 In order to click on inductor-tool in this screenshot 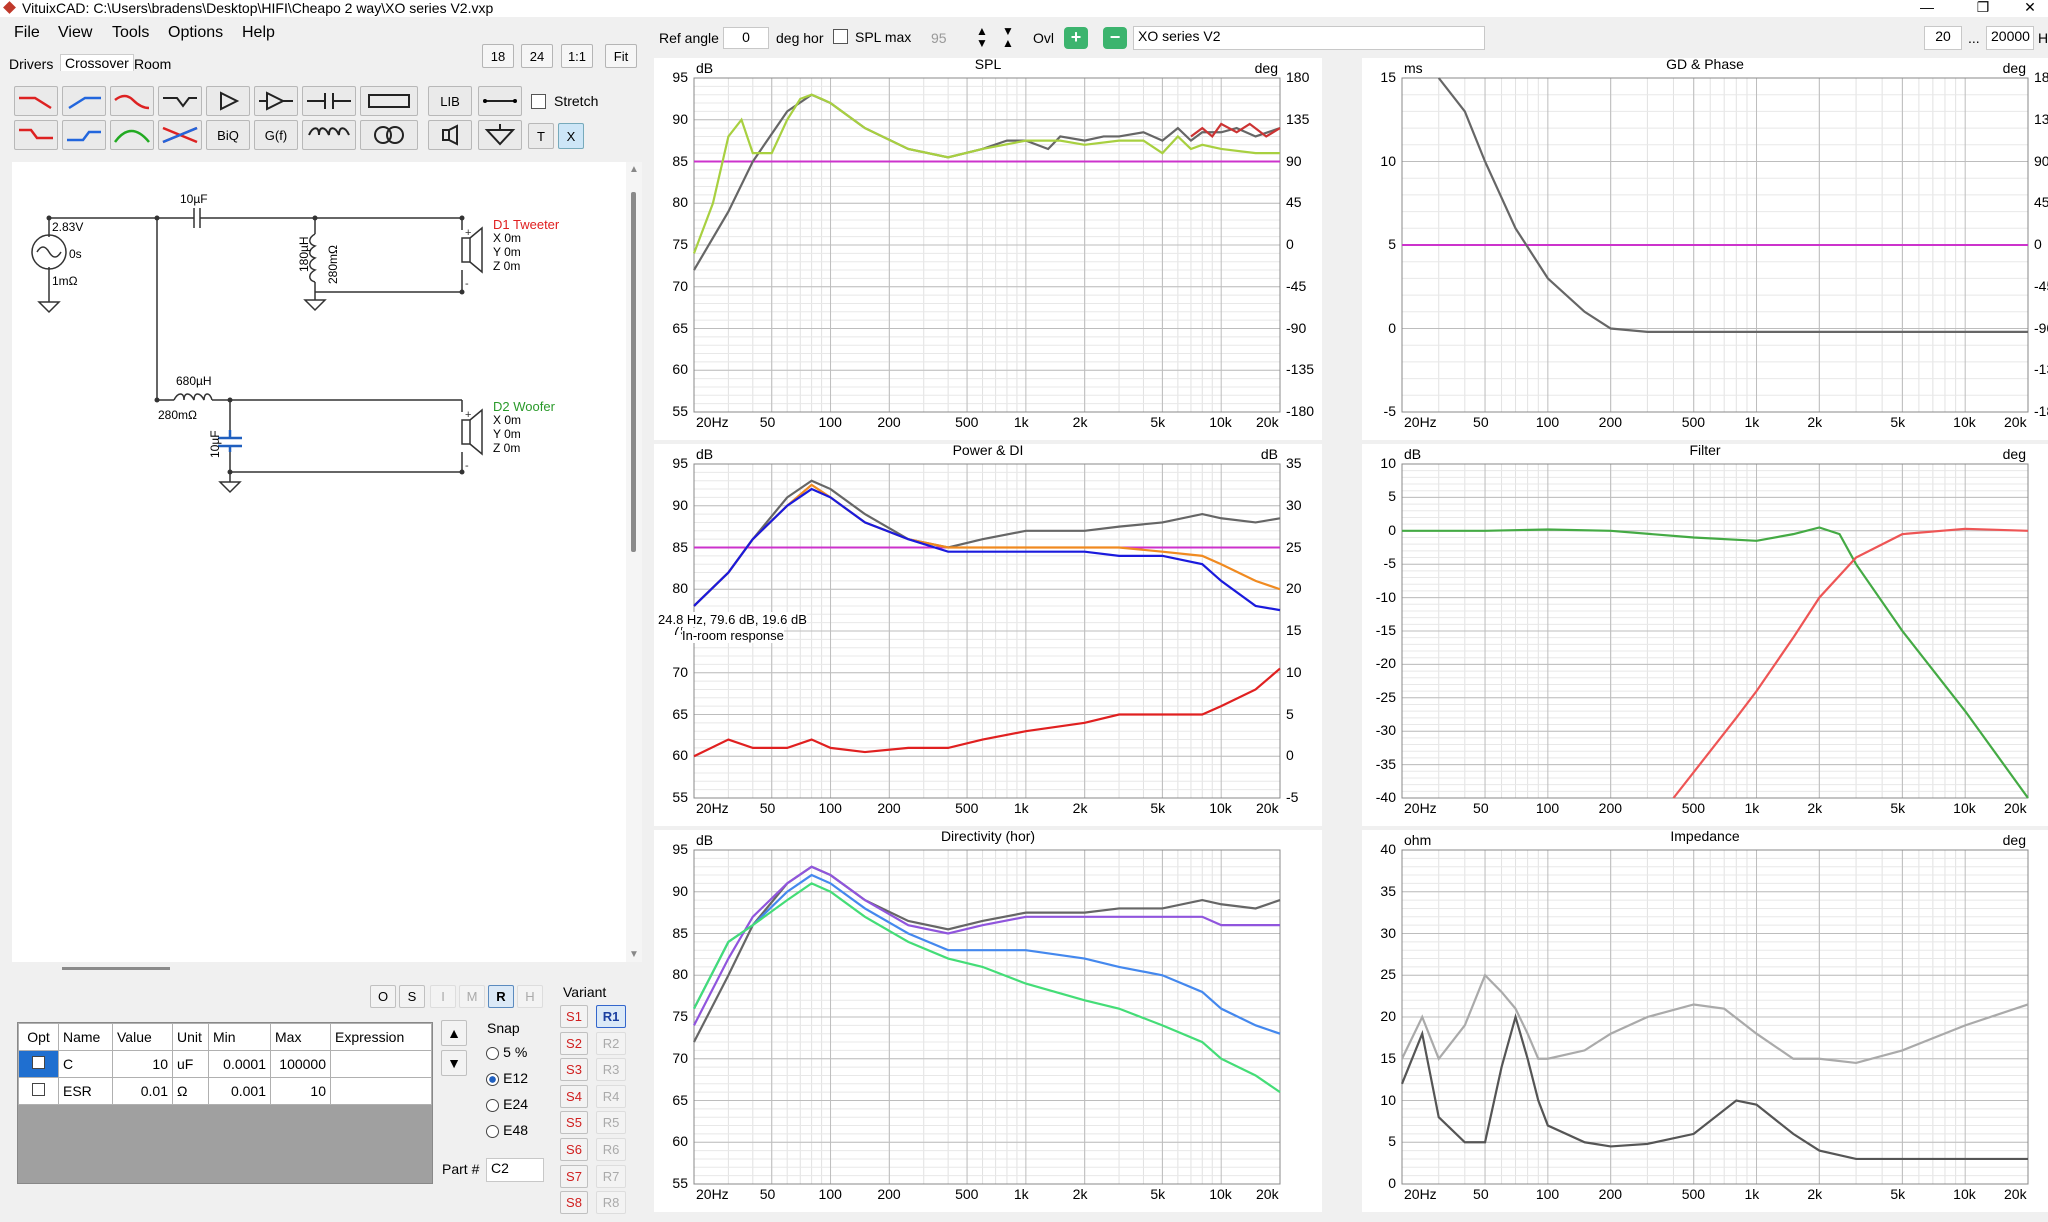, I will do `click(329, 135)`.